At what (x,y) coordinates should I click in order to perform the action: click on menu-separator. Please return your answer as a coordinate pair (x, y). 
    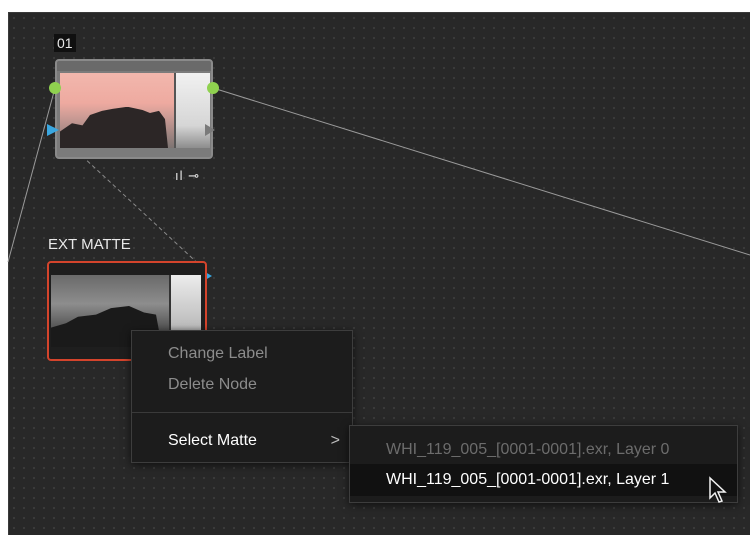
    Looking at the image, I should click on (242, 412).